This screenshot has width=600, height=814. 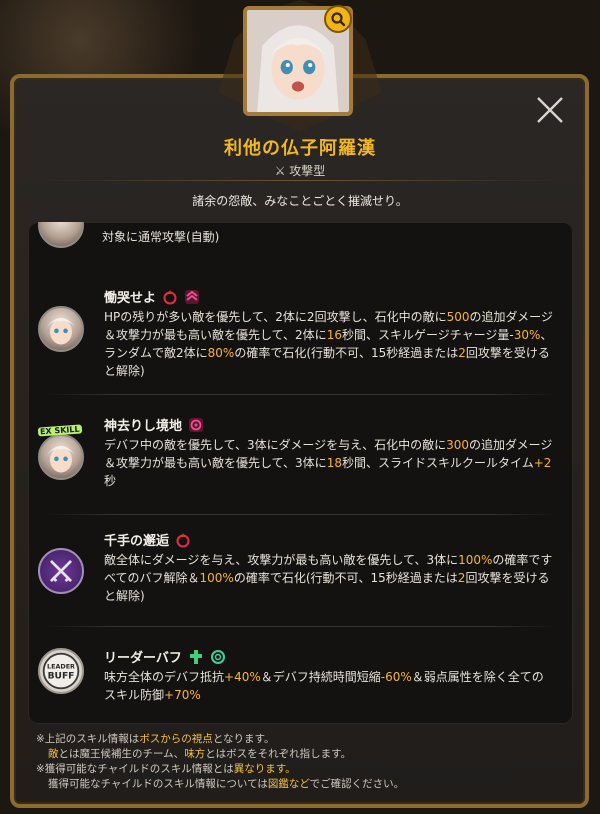 What do you see at coordinates (165, 656) in the screenshot?
I see `skill-name: リーダーバフ` at bounding box center [165, 656].